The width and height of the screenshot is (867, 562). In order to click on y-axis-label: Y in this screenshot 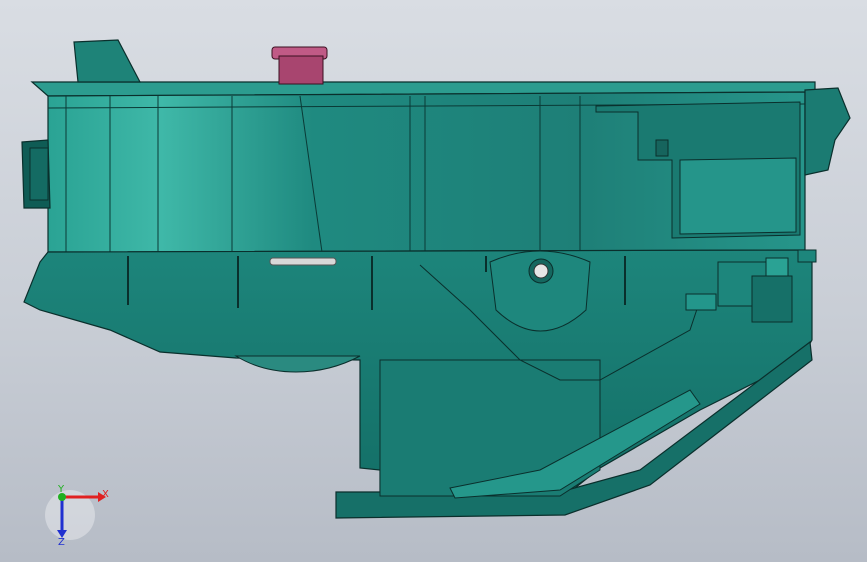, I will do `click(61, 489)`.